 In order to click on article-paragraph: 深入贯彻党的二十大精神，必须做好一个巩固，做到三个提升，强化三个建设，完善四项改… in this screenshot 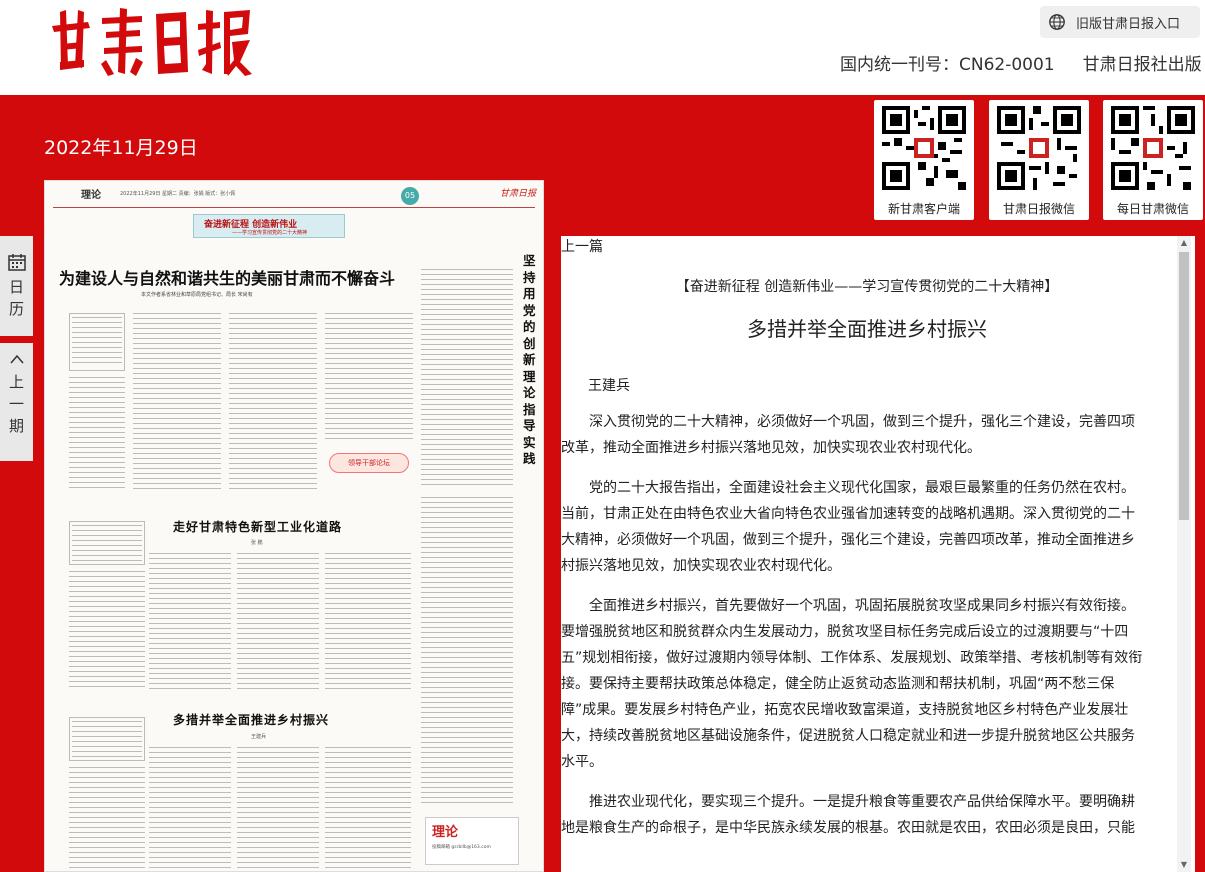, I will do `click(848, 435)`.